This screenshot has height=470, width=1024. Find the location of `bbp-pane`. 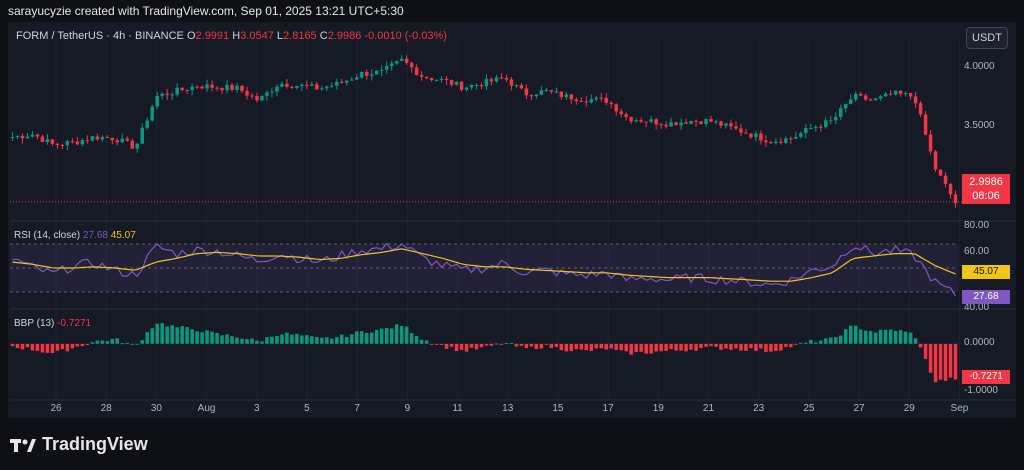

bbp-pane is located at coordinates (484, 353).